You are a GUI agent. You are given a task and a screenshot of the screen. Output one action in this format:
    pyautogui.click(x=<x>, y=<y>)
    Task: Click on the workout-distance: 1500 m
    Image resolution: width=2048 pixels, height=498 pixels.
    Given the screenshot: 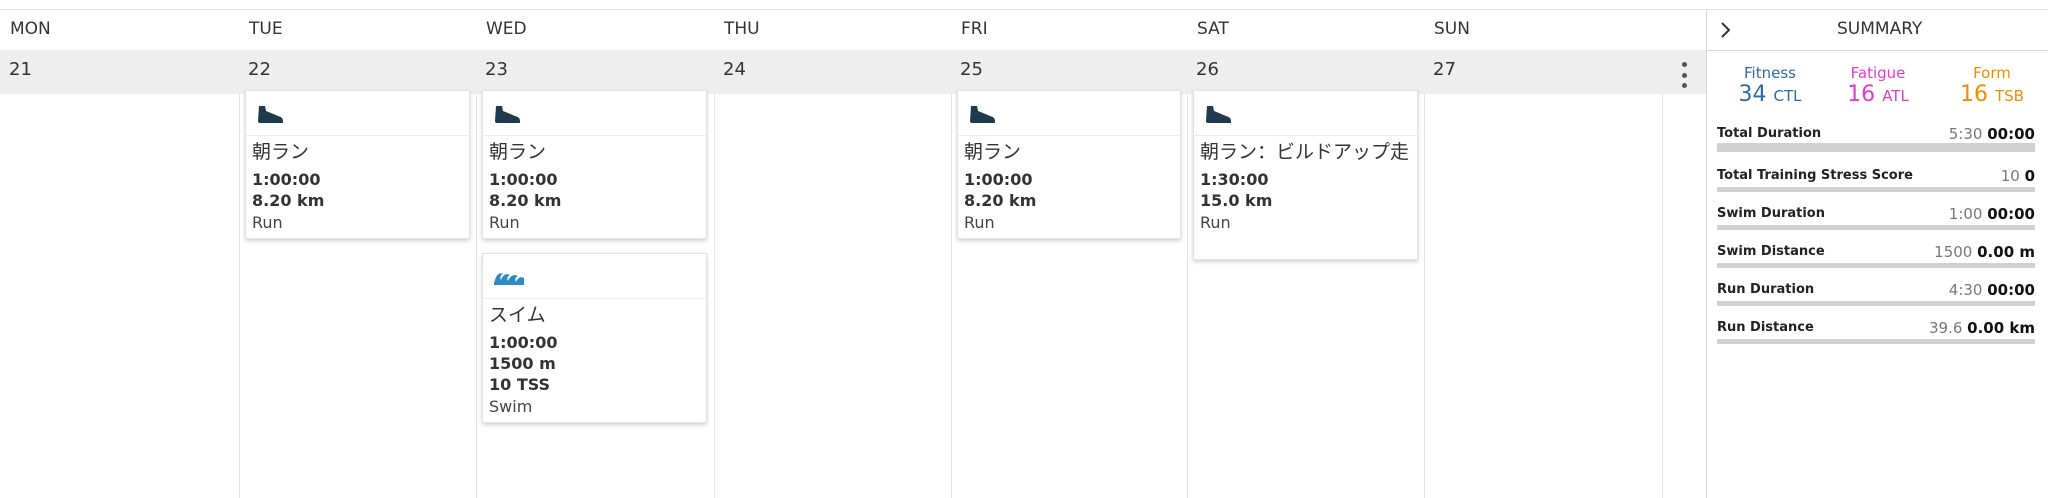 What is the action you would take?
    pyautogui.click(x=522, y=363)
    